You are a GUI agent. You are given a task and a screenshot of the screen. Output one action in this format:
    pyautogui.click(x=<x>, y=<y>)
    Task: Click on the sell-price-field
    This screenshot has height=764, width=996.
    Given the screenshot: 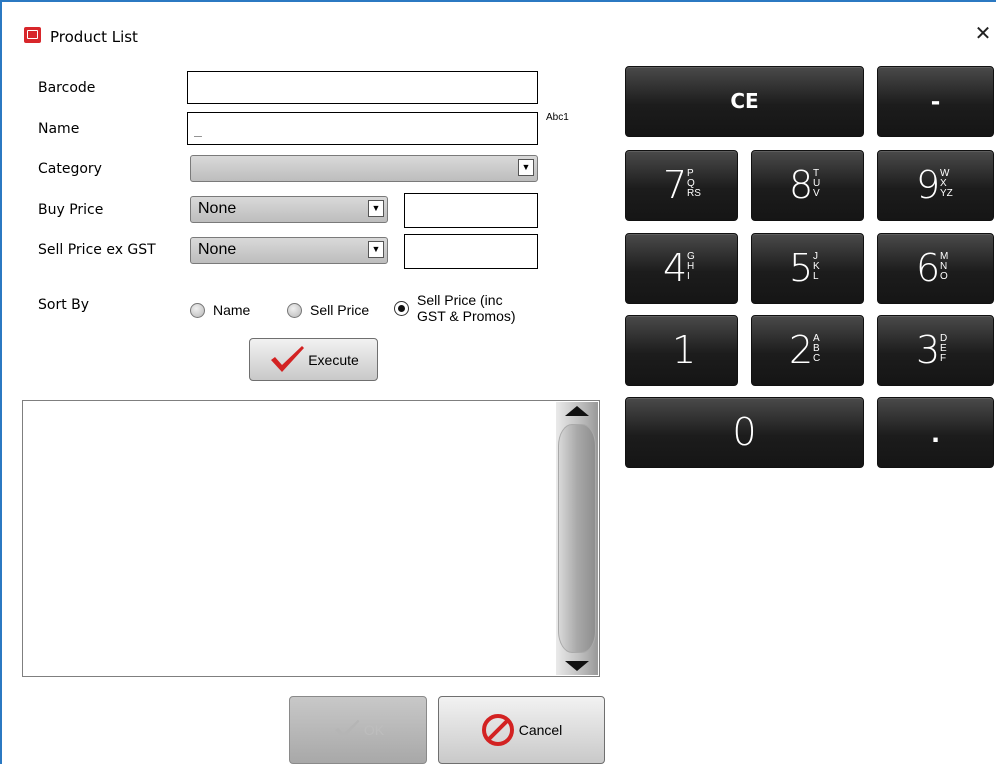 What is the action you would take?
    pyautogui.click(x=471, y=251)
    